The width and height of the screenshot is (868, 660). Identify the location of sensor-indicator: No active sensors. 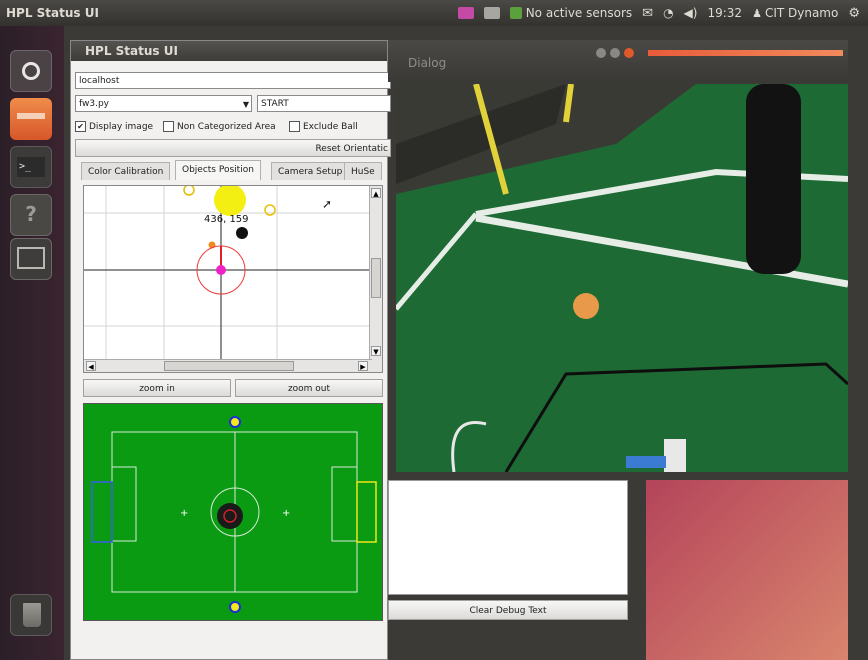
(571, 13).